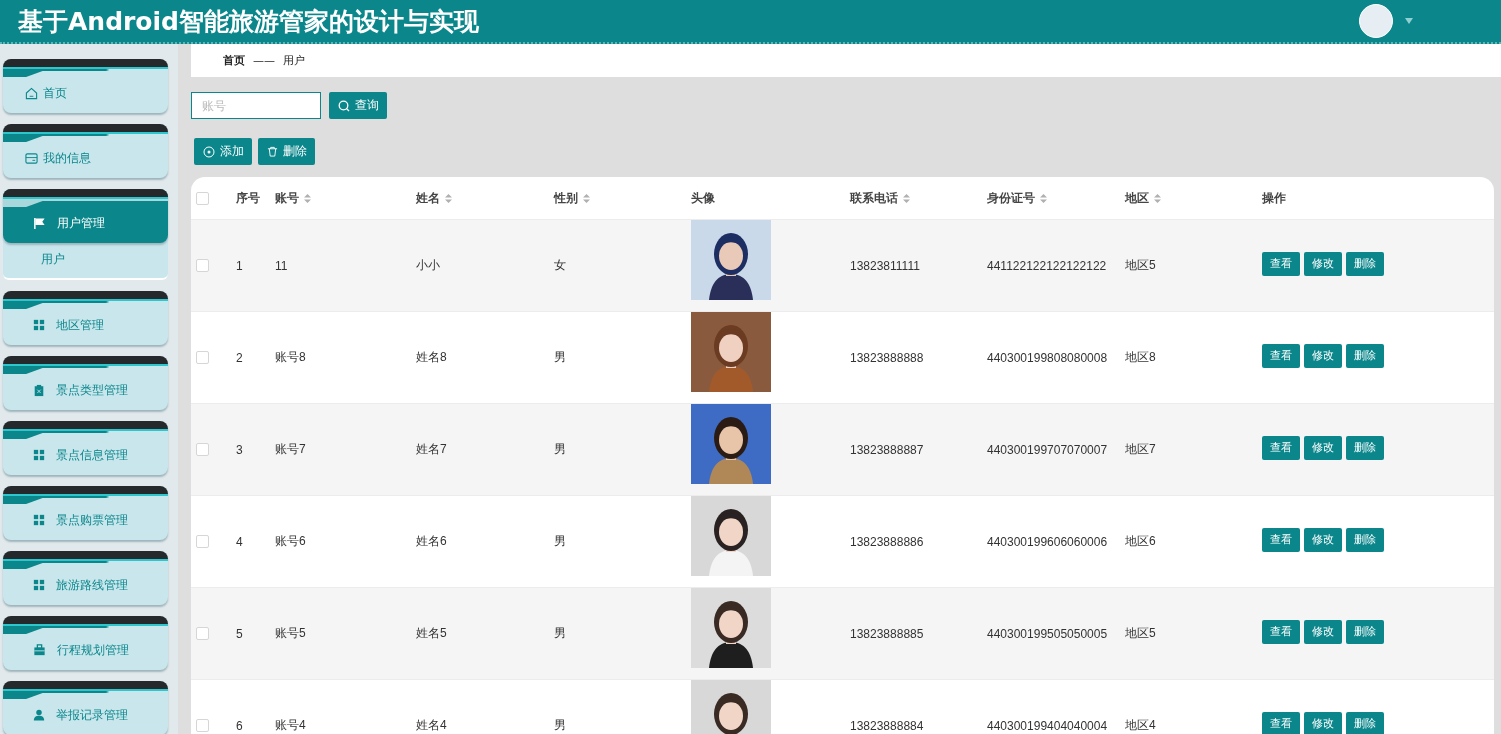 The height and width of the screenshot is (734, 1501). I want to click on sidebar-item: 首页, so click(85, 86).